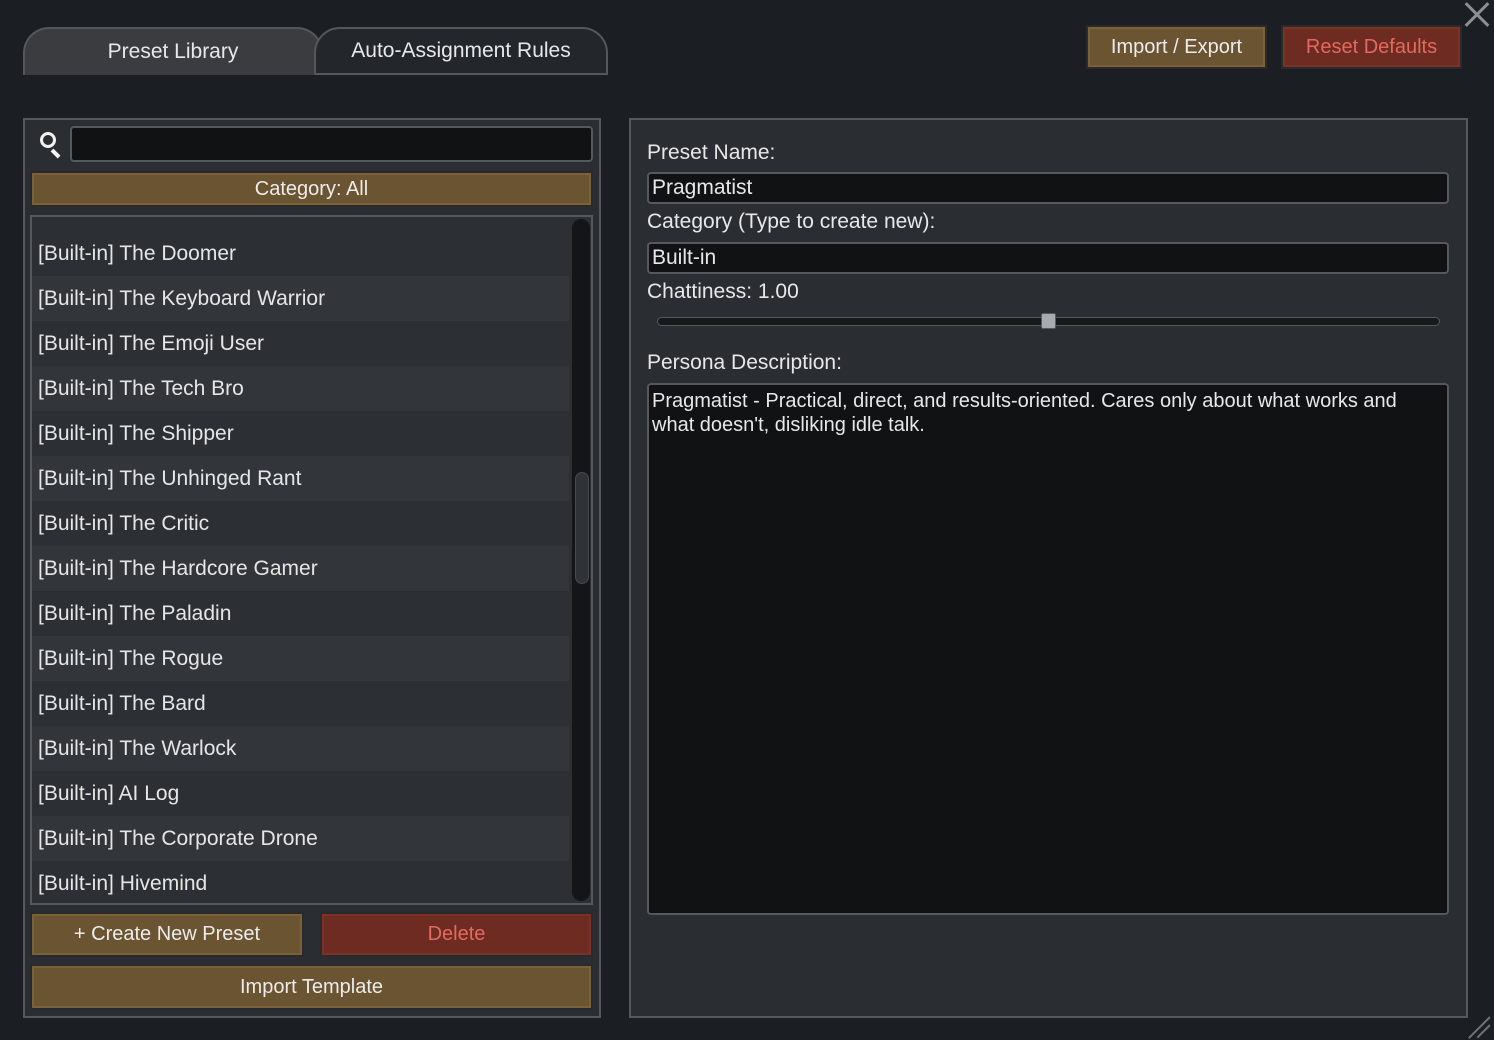 The image size is (1494, 1040). Describe the element at coordinates (51, 144) in the screenshot. I see `search-icon` at that location.